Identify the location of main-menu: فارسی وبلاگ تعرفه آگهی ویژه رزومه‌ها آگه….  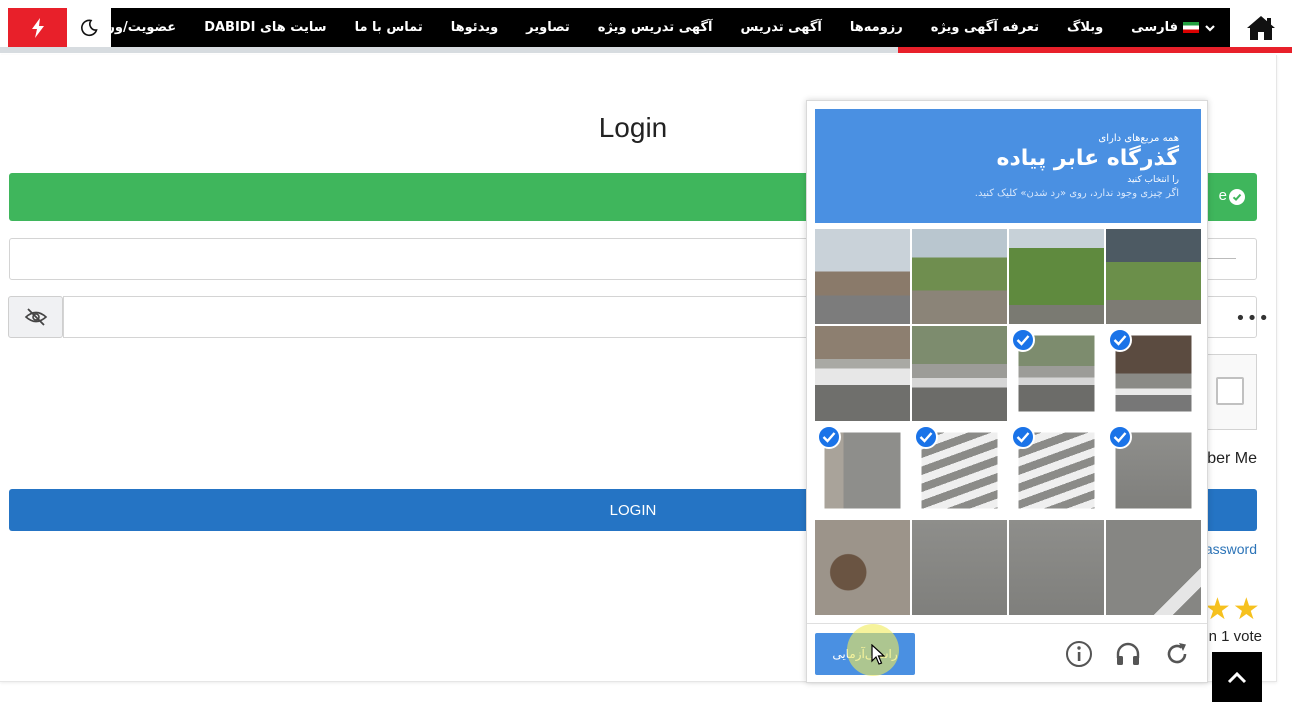
(654, 27).